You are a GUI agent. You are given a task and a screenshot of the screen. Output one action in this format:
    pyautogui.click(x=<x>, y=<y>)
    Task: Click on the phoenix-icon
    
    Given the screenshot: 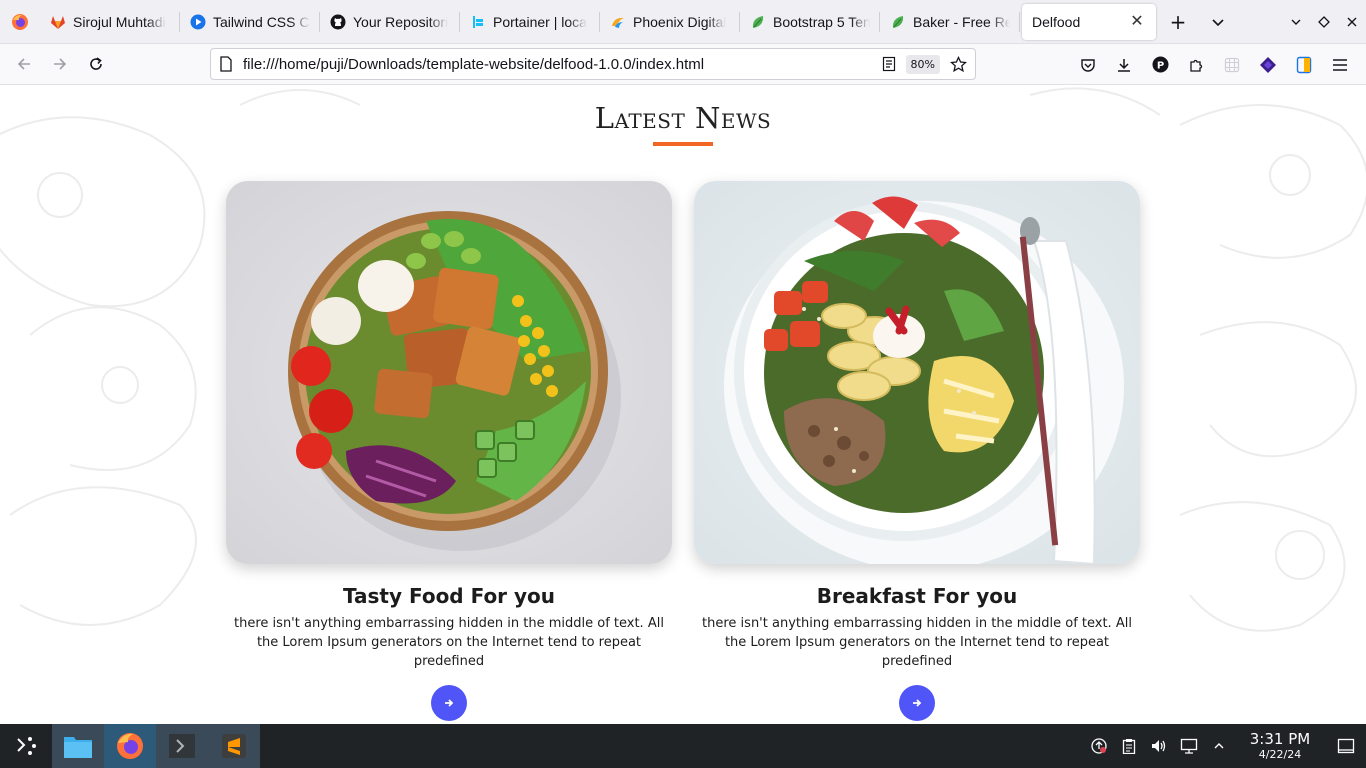 What is the action you would take?
    pyautogui.click(x=618, y=22)
    